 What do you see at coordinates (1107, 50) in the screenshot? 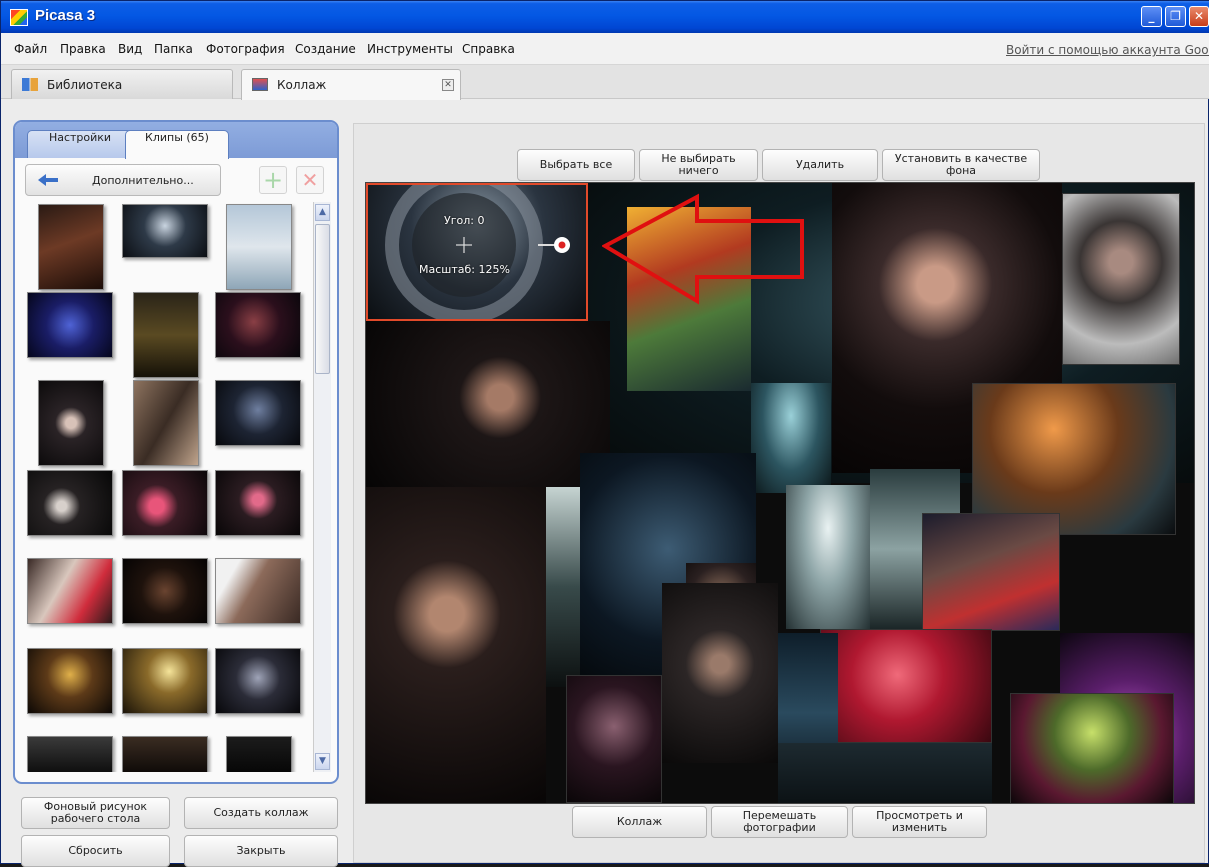
I see `google-signin-link: Войти с помощью аккаунта Googl` at bounding box center [1107, 50].